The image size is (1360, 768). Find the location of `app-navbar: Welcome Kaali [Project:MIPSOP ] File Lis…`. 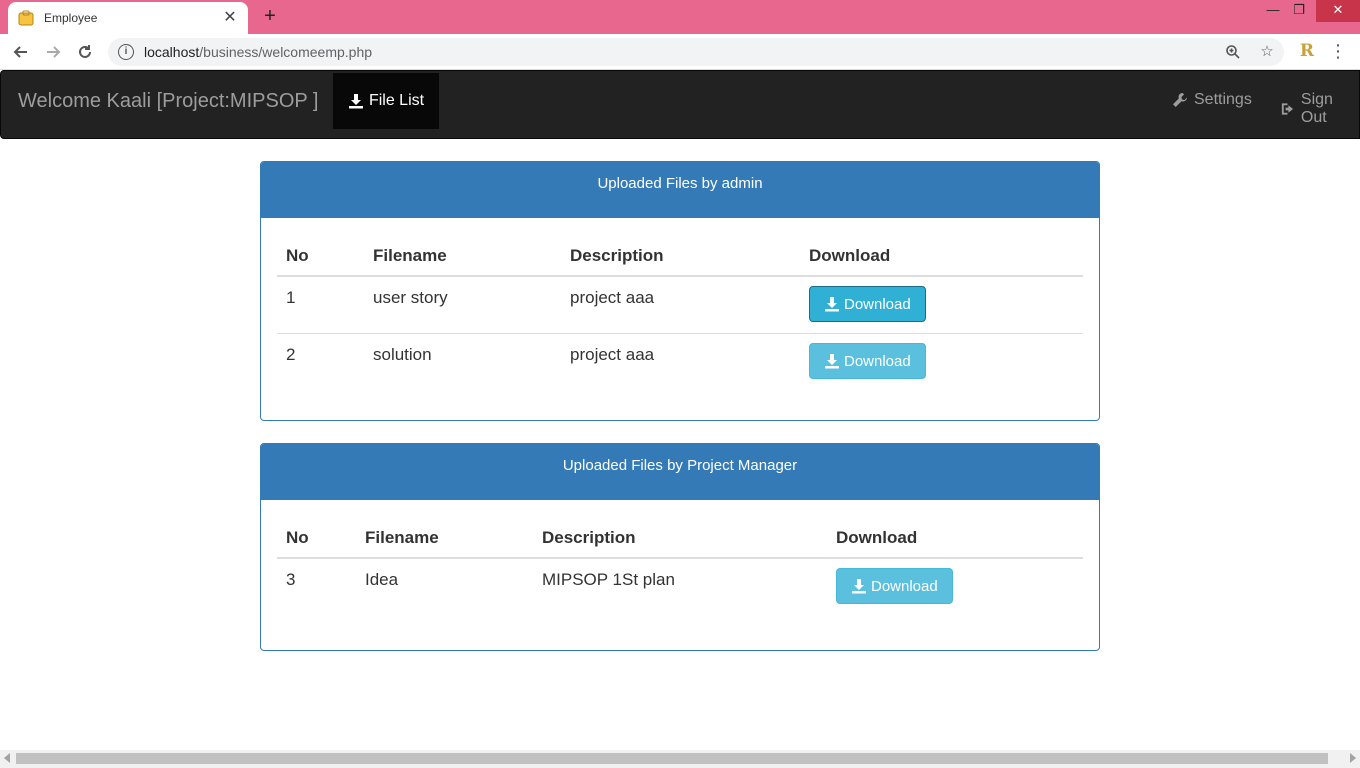

app-navbar: Welcome Kaali [Project:MIPSOP ] File Lis… is located at coordinates (680, 104).